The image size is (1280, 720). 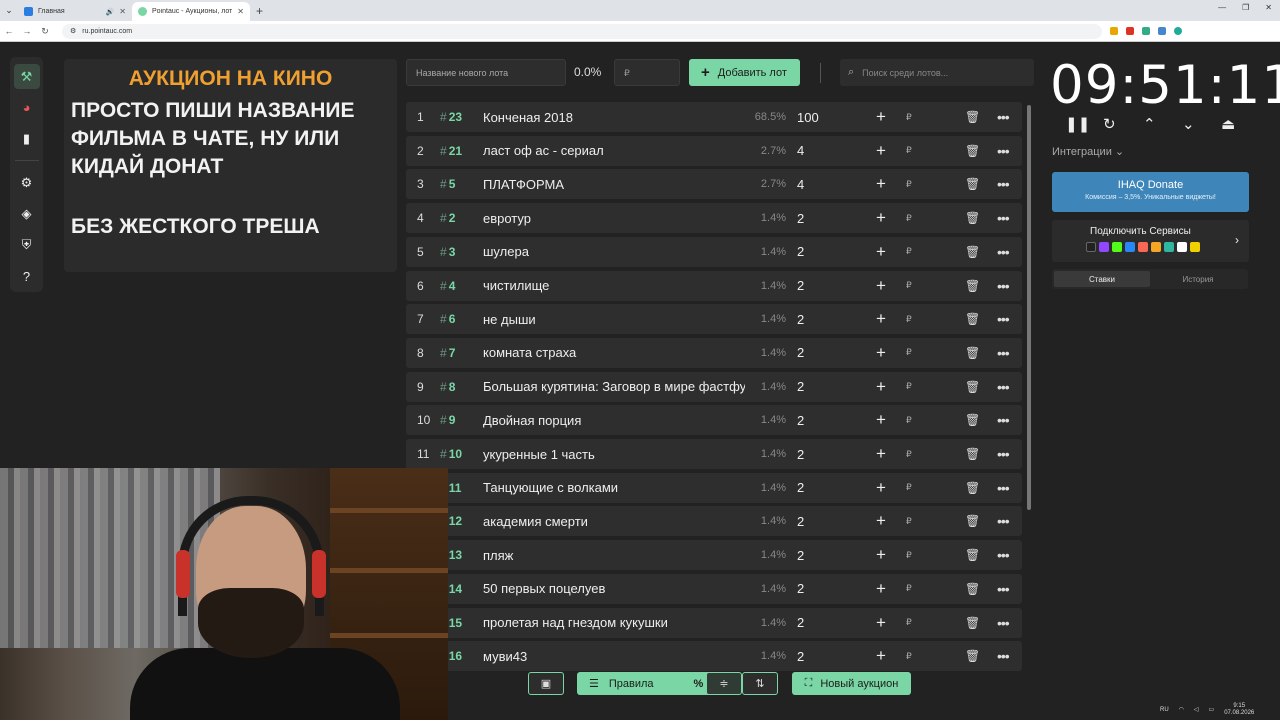 What do you see at coordinates (27, 31) in the screenshot?
I see `forward-icon: →` at bounding box center [27, 31].